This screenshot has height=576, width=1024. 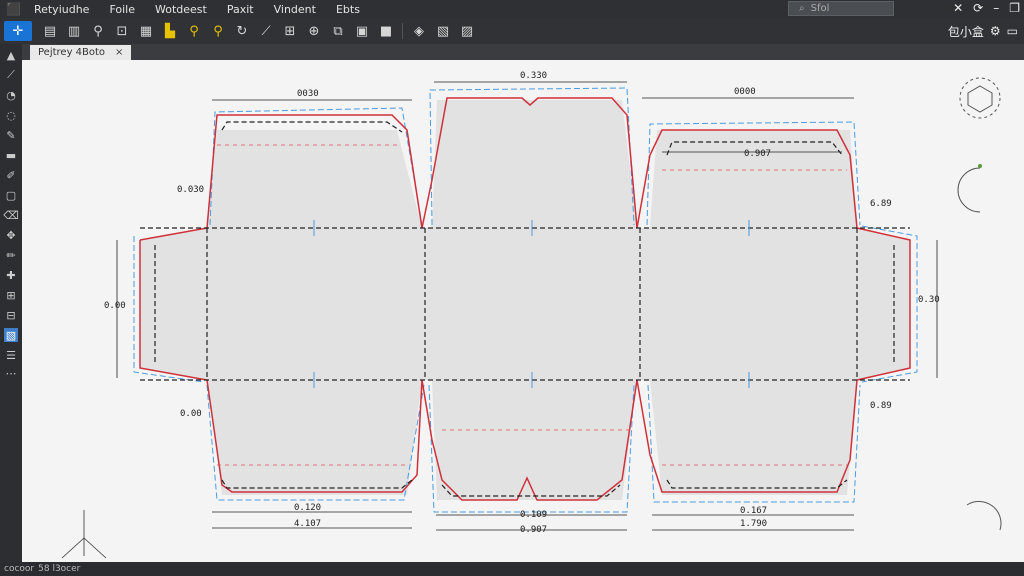 I want to click on select-tool-button: ✛, so click(x=18, y=31).